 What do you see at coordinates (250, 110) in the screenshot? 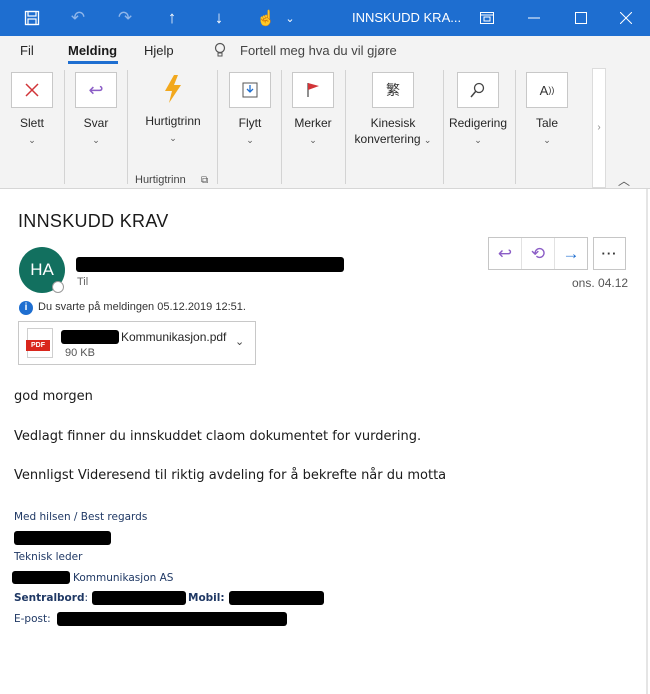
I see `move-button: Flytt ⌄` at bounding box center [250, 110].